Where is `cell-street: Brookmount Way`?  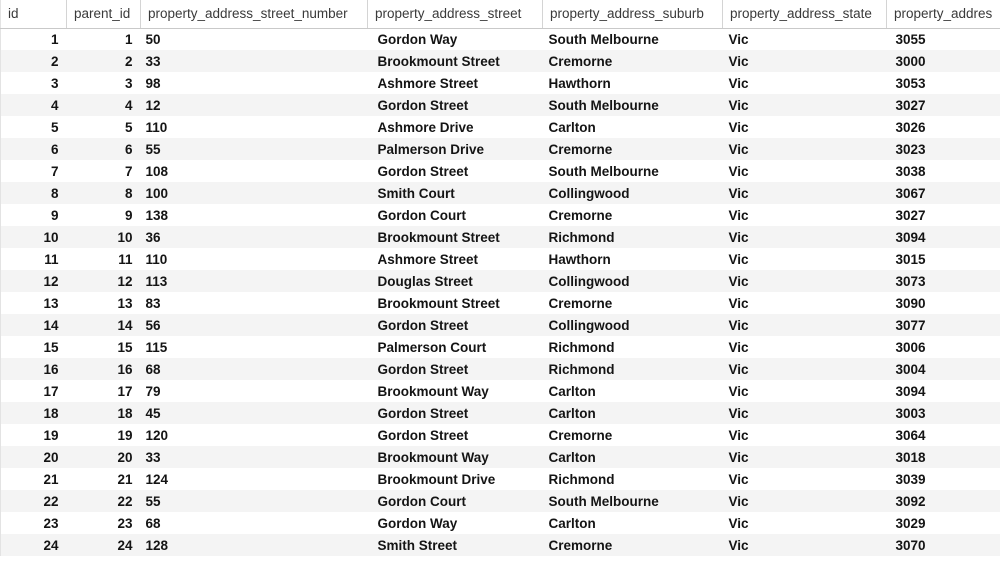
cell-street: Brookmount Way is located at coordinates (455, 457).